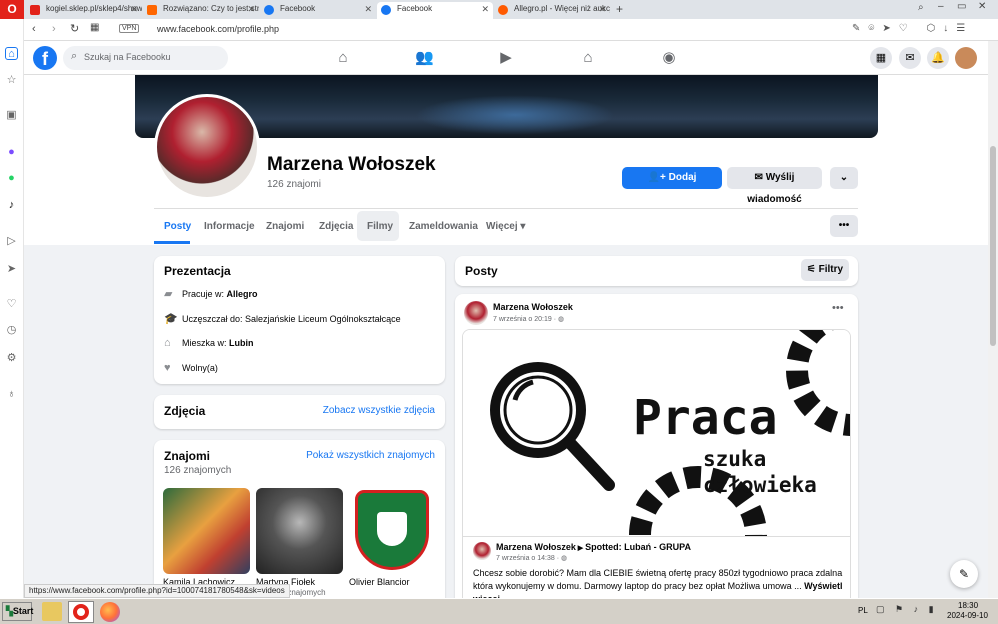 The height and width of the screenshot is (624, 998). I want to click on friends-total: 126 znajomych, so click(198, 470).